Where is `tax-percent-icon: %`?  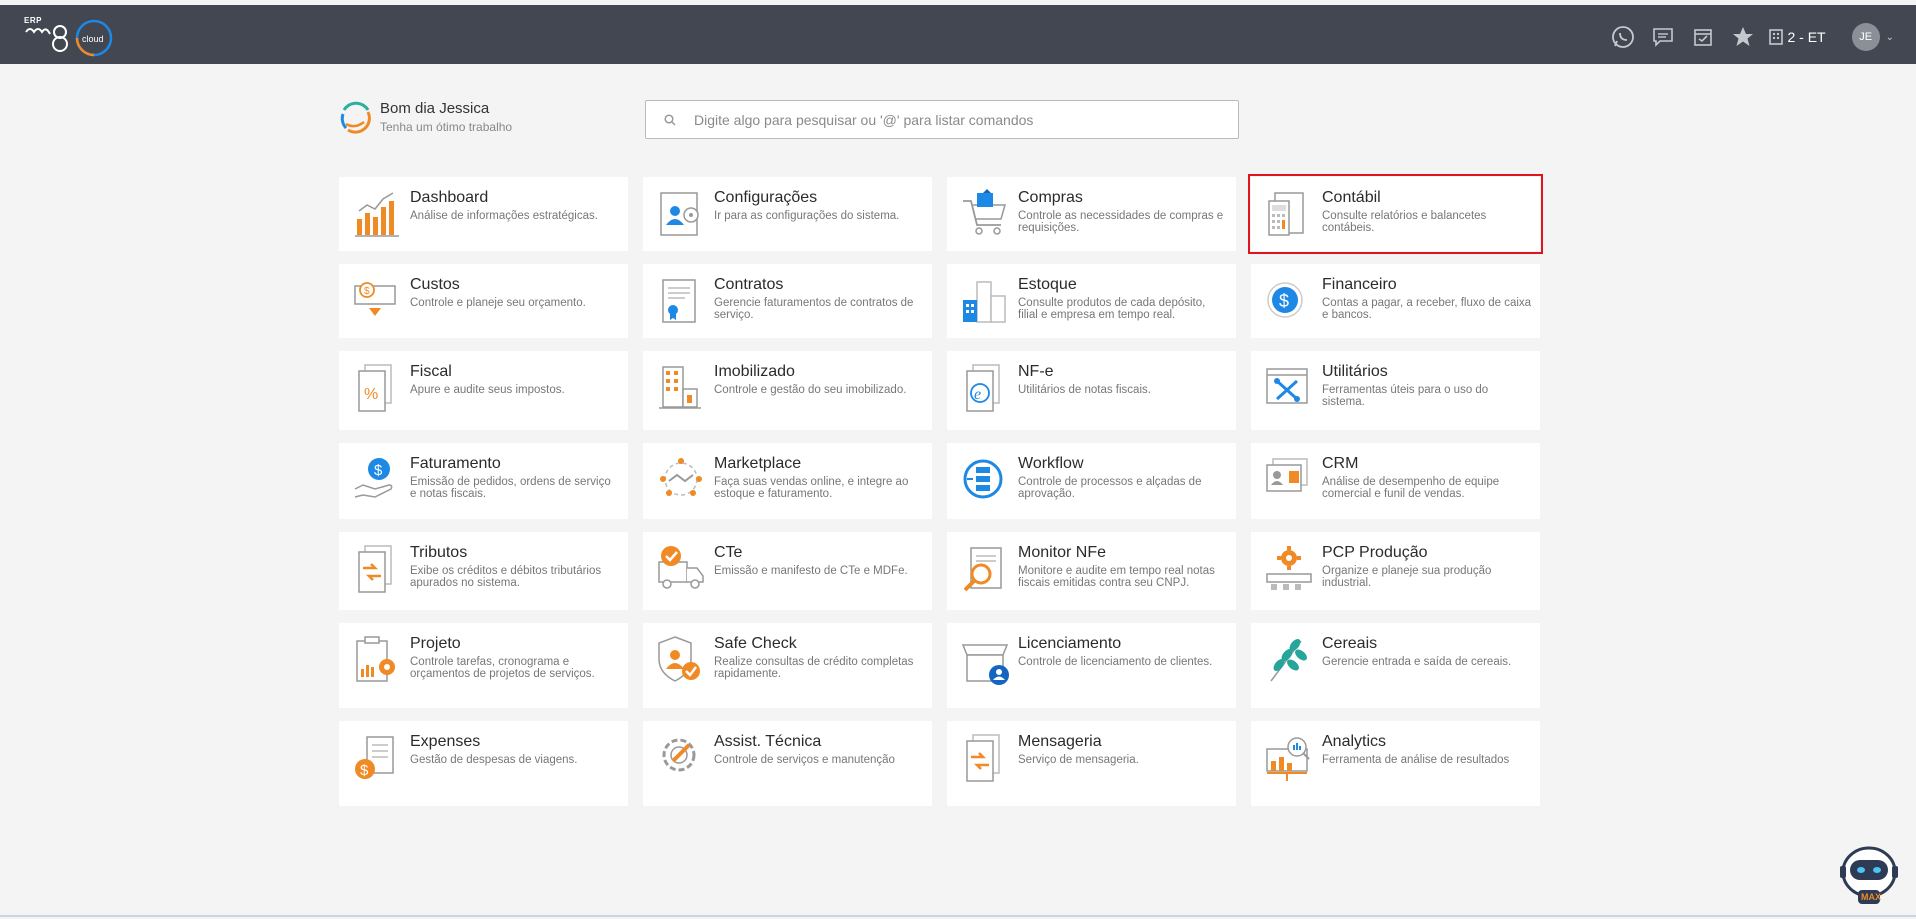
tax-percent-icon: % is located at coordinates (375, 388).